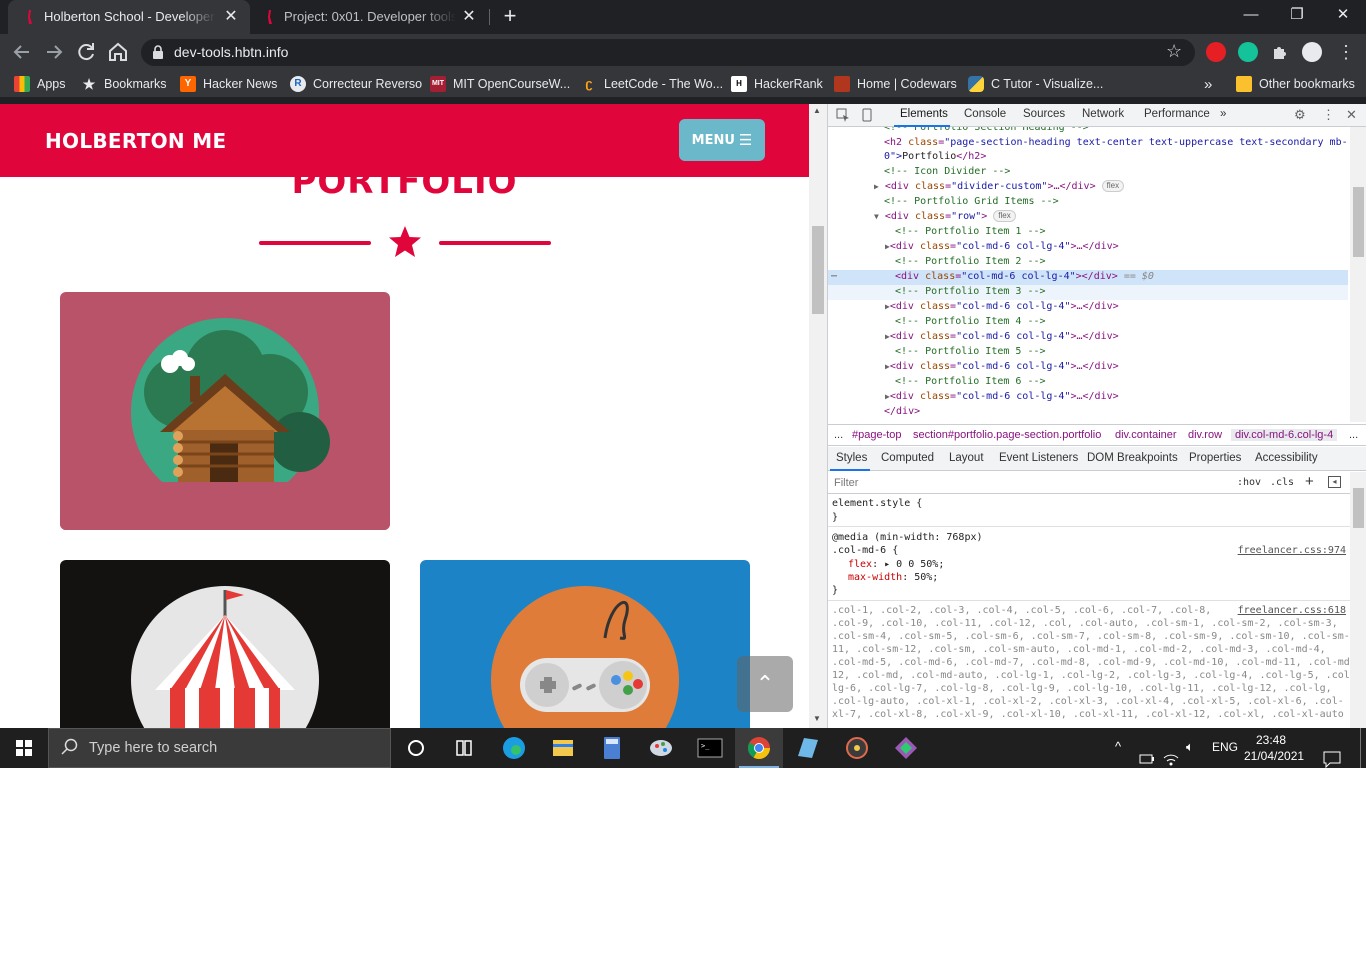 This screenshot has height=972, width=1366. What do you see at coordinates (846, 483) in the screenshot?
I see `styles-filter-input: Filter` at bounding box center [846, 483].